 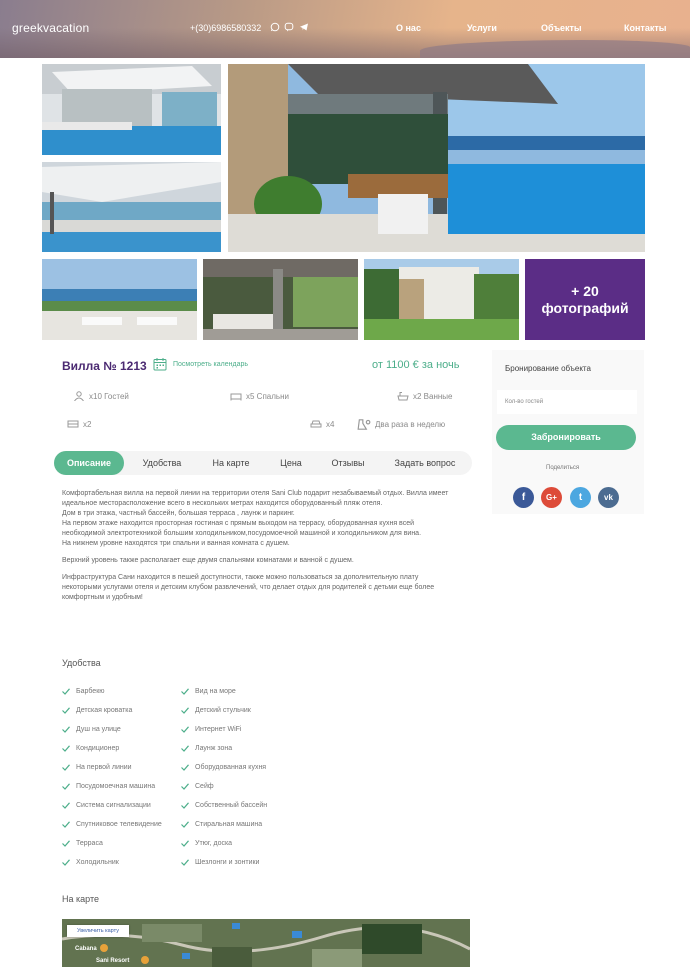 I want to click on book-button: Забронировать, so click(x=566, y=437).